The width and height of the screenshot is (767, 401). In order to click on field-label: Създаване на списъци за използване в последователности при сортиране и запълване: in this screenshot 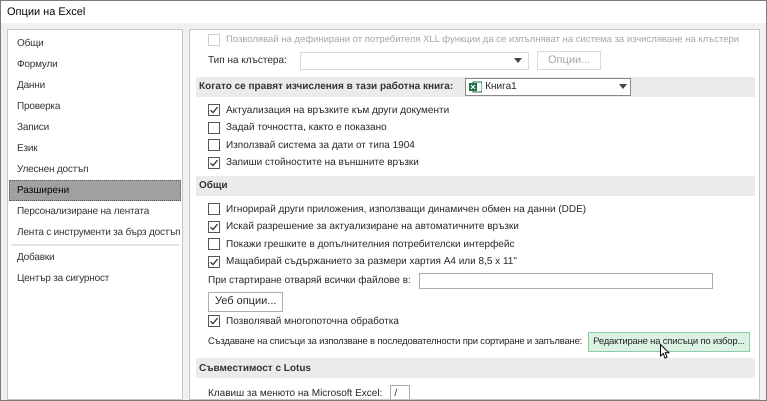, I will do `click(395, 341)`.